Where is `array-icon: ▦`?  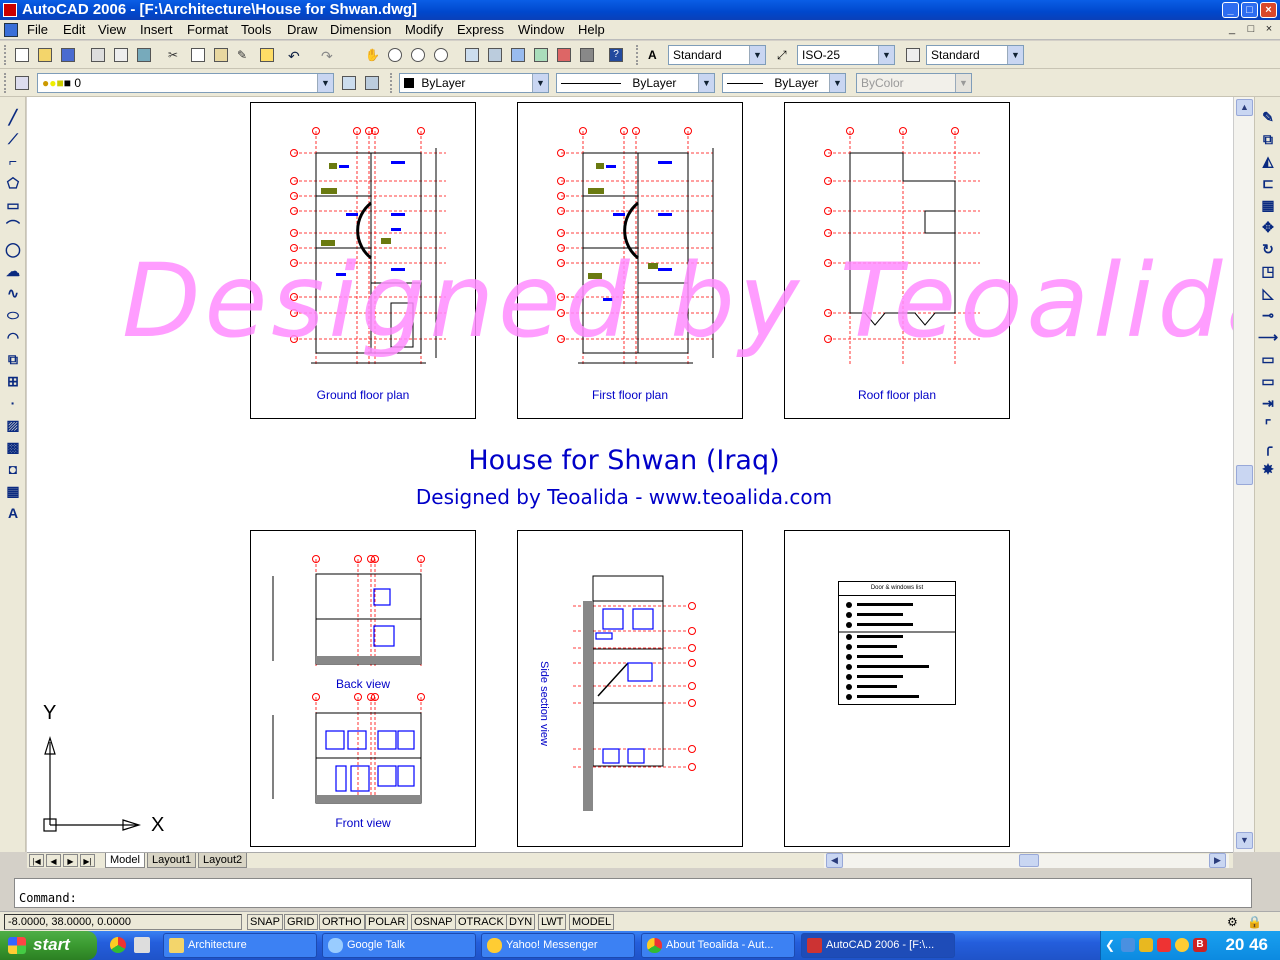
array-icon: ▦ is located at coordinates (1268, 205).